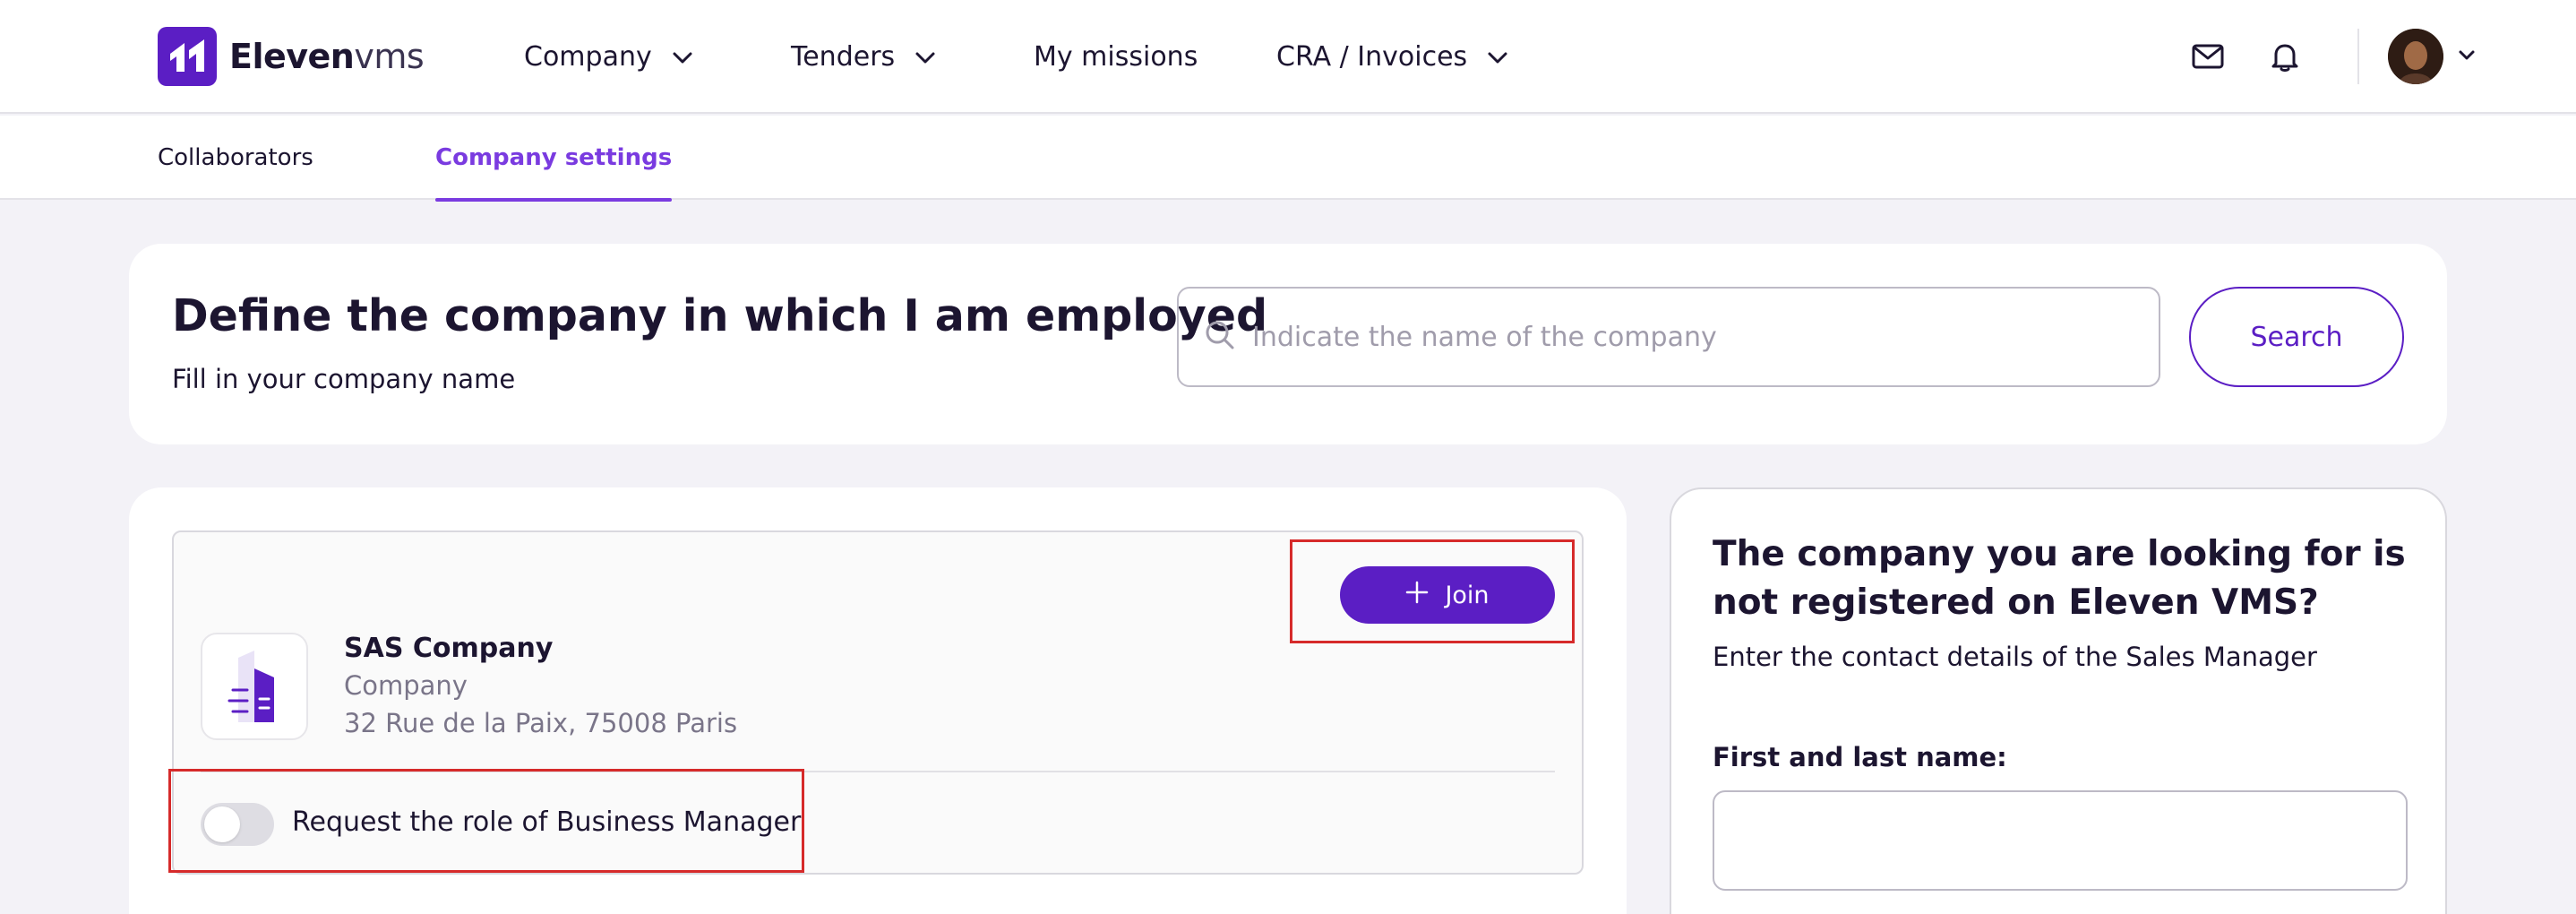 This screenshot has height=914, width=2576. Describe the element at coordinates (344, 379) in the screenshot. I see `page-subtitle: Fill in your company name` at that location.